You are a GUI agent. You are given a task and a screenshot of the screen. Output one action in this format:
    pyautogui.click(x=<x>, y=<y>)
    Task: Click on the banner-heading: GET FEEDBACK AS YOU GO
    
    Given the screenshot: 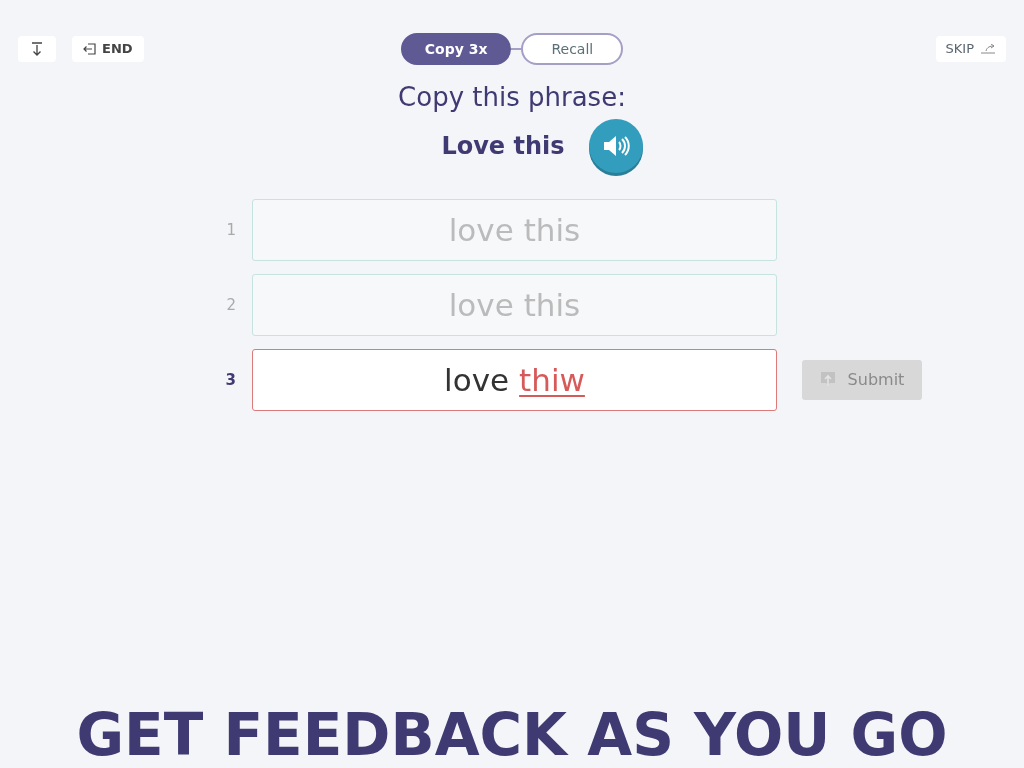 What is the action you would take?
    pyautogui.click(x=512, y=735)
    